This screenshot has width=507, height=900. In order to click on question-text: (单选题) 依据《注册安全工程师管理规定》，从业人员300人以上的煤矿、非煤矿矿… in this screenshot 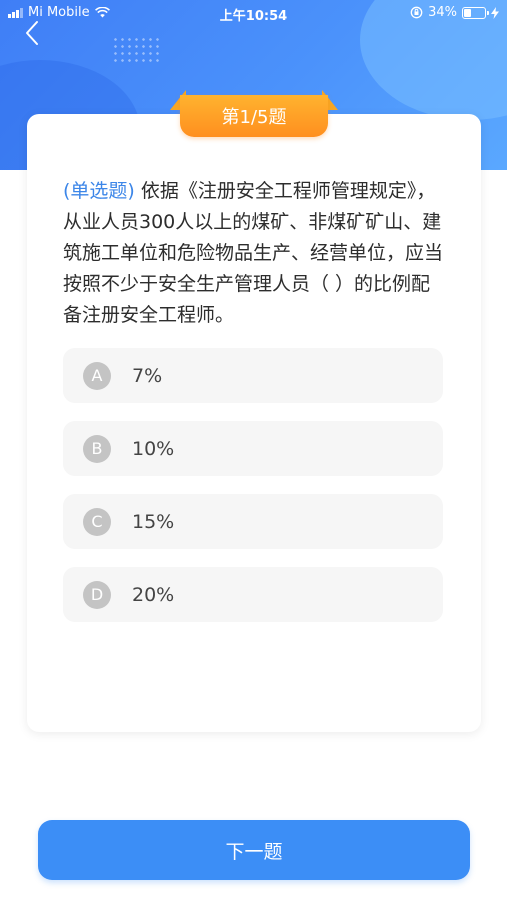, I will do `click(255, 253)`.